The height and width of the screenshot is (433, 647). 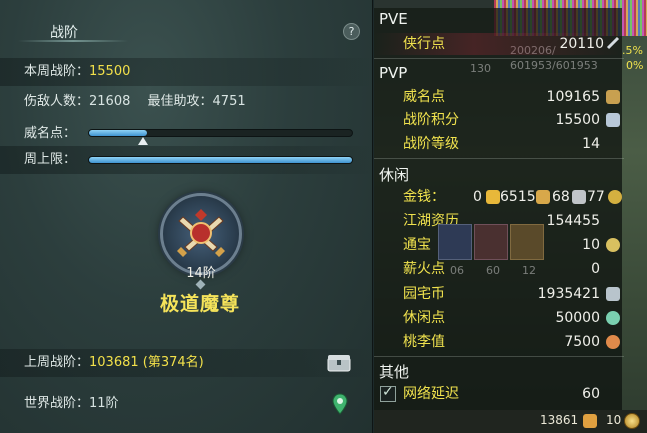 What do you see at coordinates (499, 394) in the screenshot?
I see `currency-row: 网络延迟 60` at bounding box center [499, 394].